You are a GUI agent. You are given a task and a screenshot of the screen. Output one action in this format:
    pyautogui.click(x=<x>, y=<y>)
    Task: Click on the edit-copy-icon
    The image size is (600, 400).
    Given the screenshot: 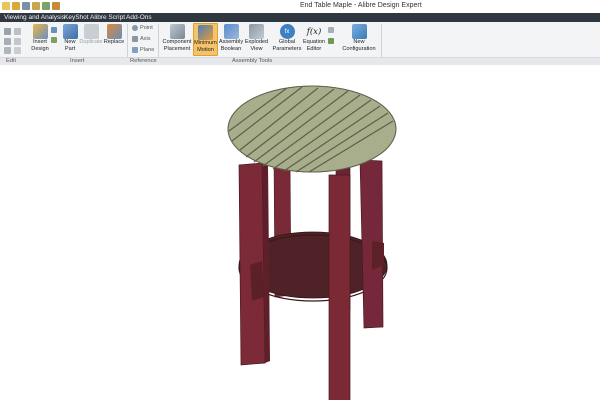 What is the action you would take?
    pyautogui.click(x=17, y=31)
    